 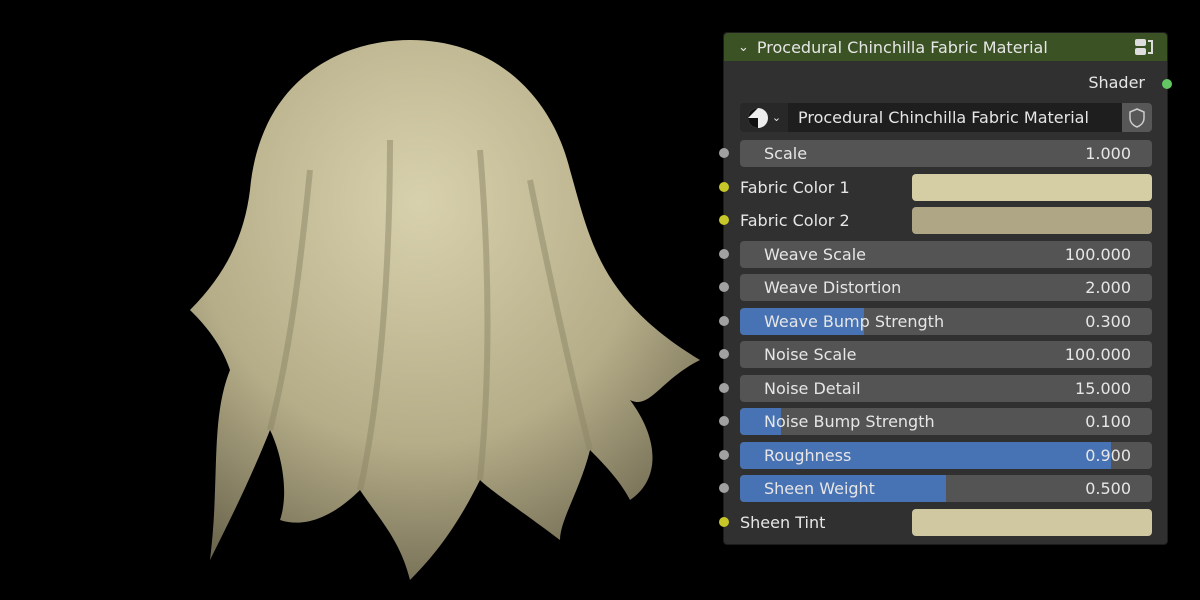 What do you see at coordinates (946, 354) in the screenshot?
I see `noise-scale-slider: Noise Scale 100.000` at bounding box center [946, 354].